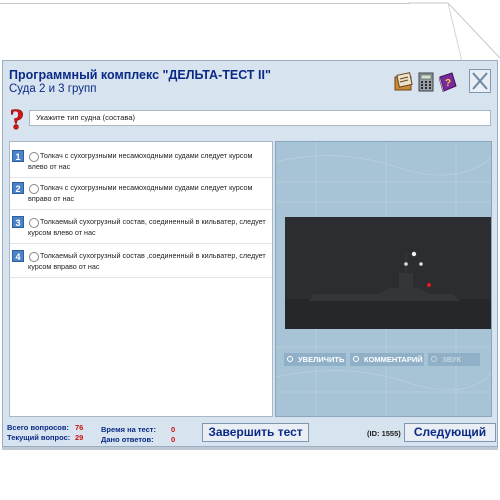  What do you see at coordinates (53, 89) in the screenshot?
I see `window-subtitle: Суда 2 и 3 групп` at bounding box center [53, 89].